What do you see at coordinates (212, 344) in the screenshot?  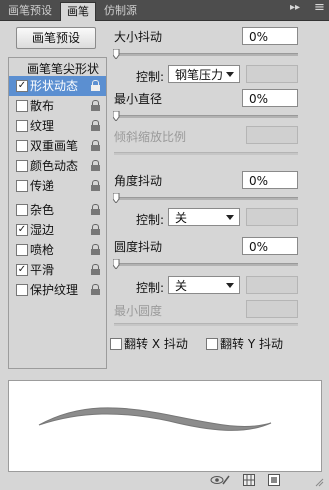 I see `flip-y-checkbox` at bounding box center [212, 344].